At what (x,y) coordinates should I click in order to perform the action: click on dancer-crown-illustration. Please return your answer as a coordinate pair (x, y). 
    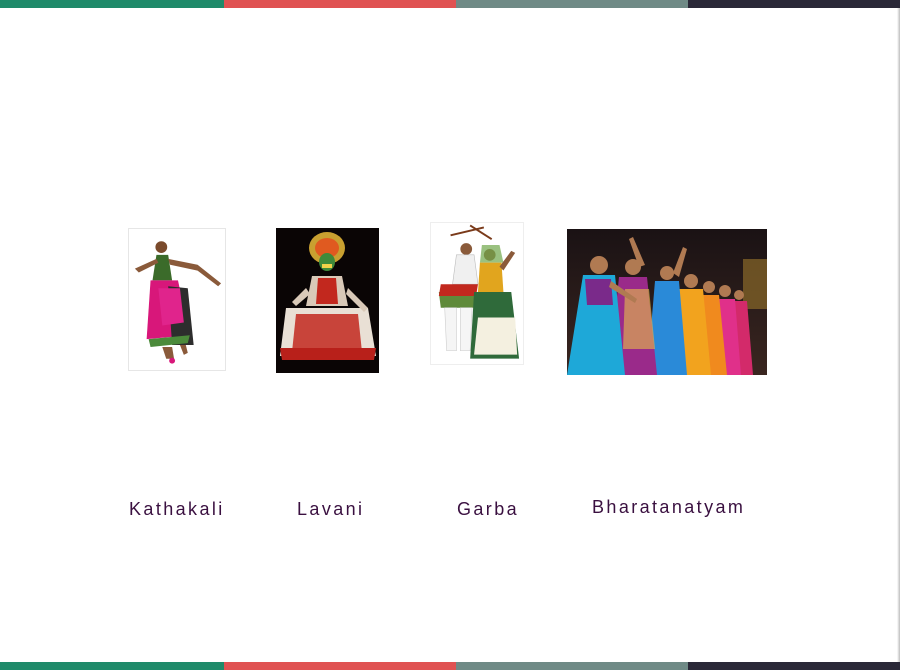
    Looking at the image, I should click on (327, 300).